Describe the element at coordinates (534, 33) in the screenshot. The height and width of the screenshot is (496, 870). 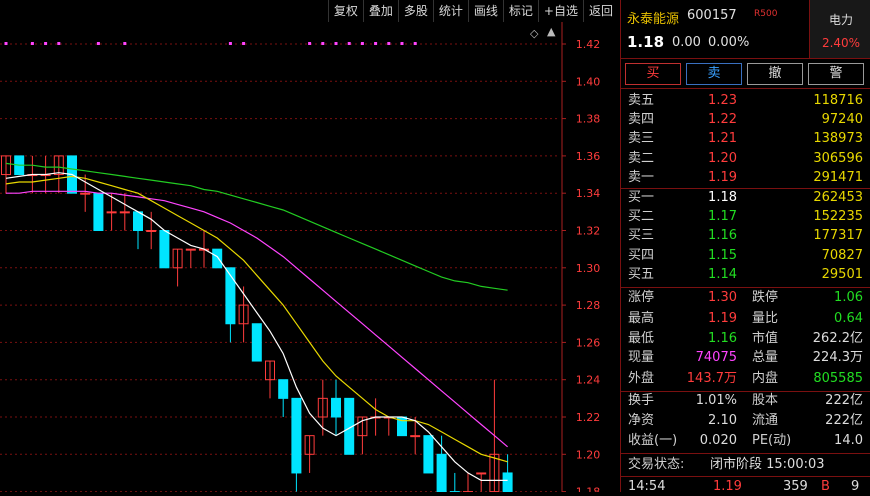
I see `diamond-icon: ◇` at that location.